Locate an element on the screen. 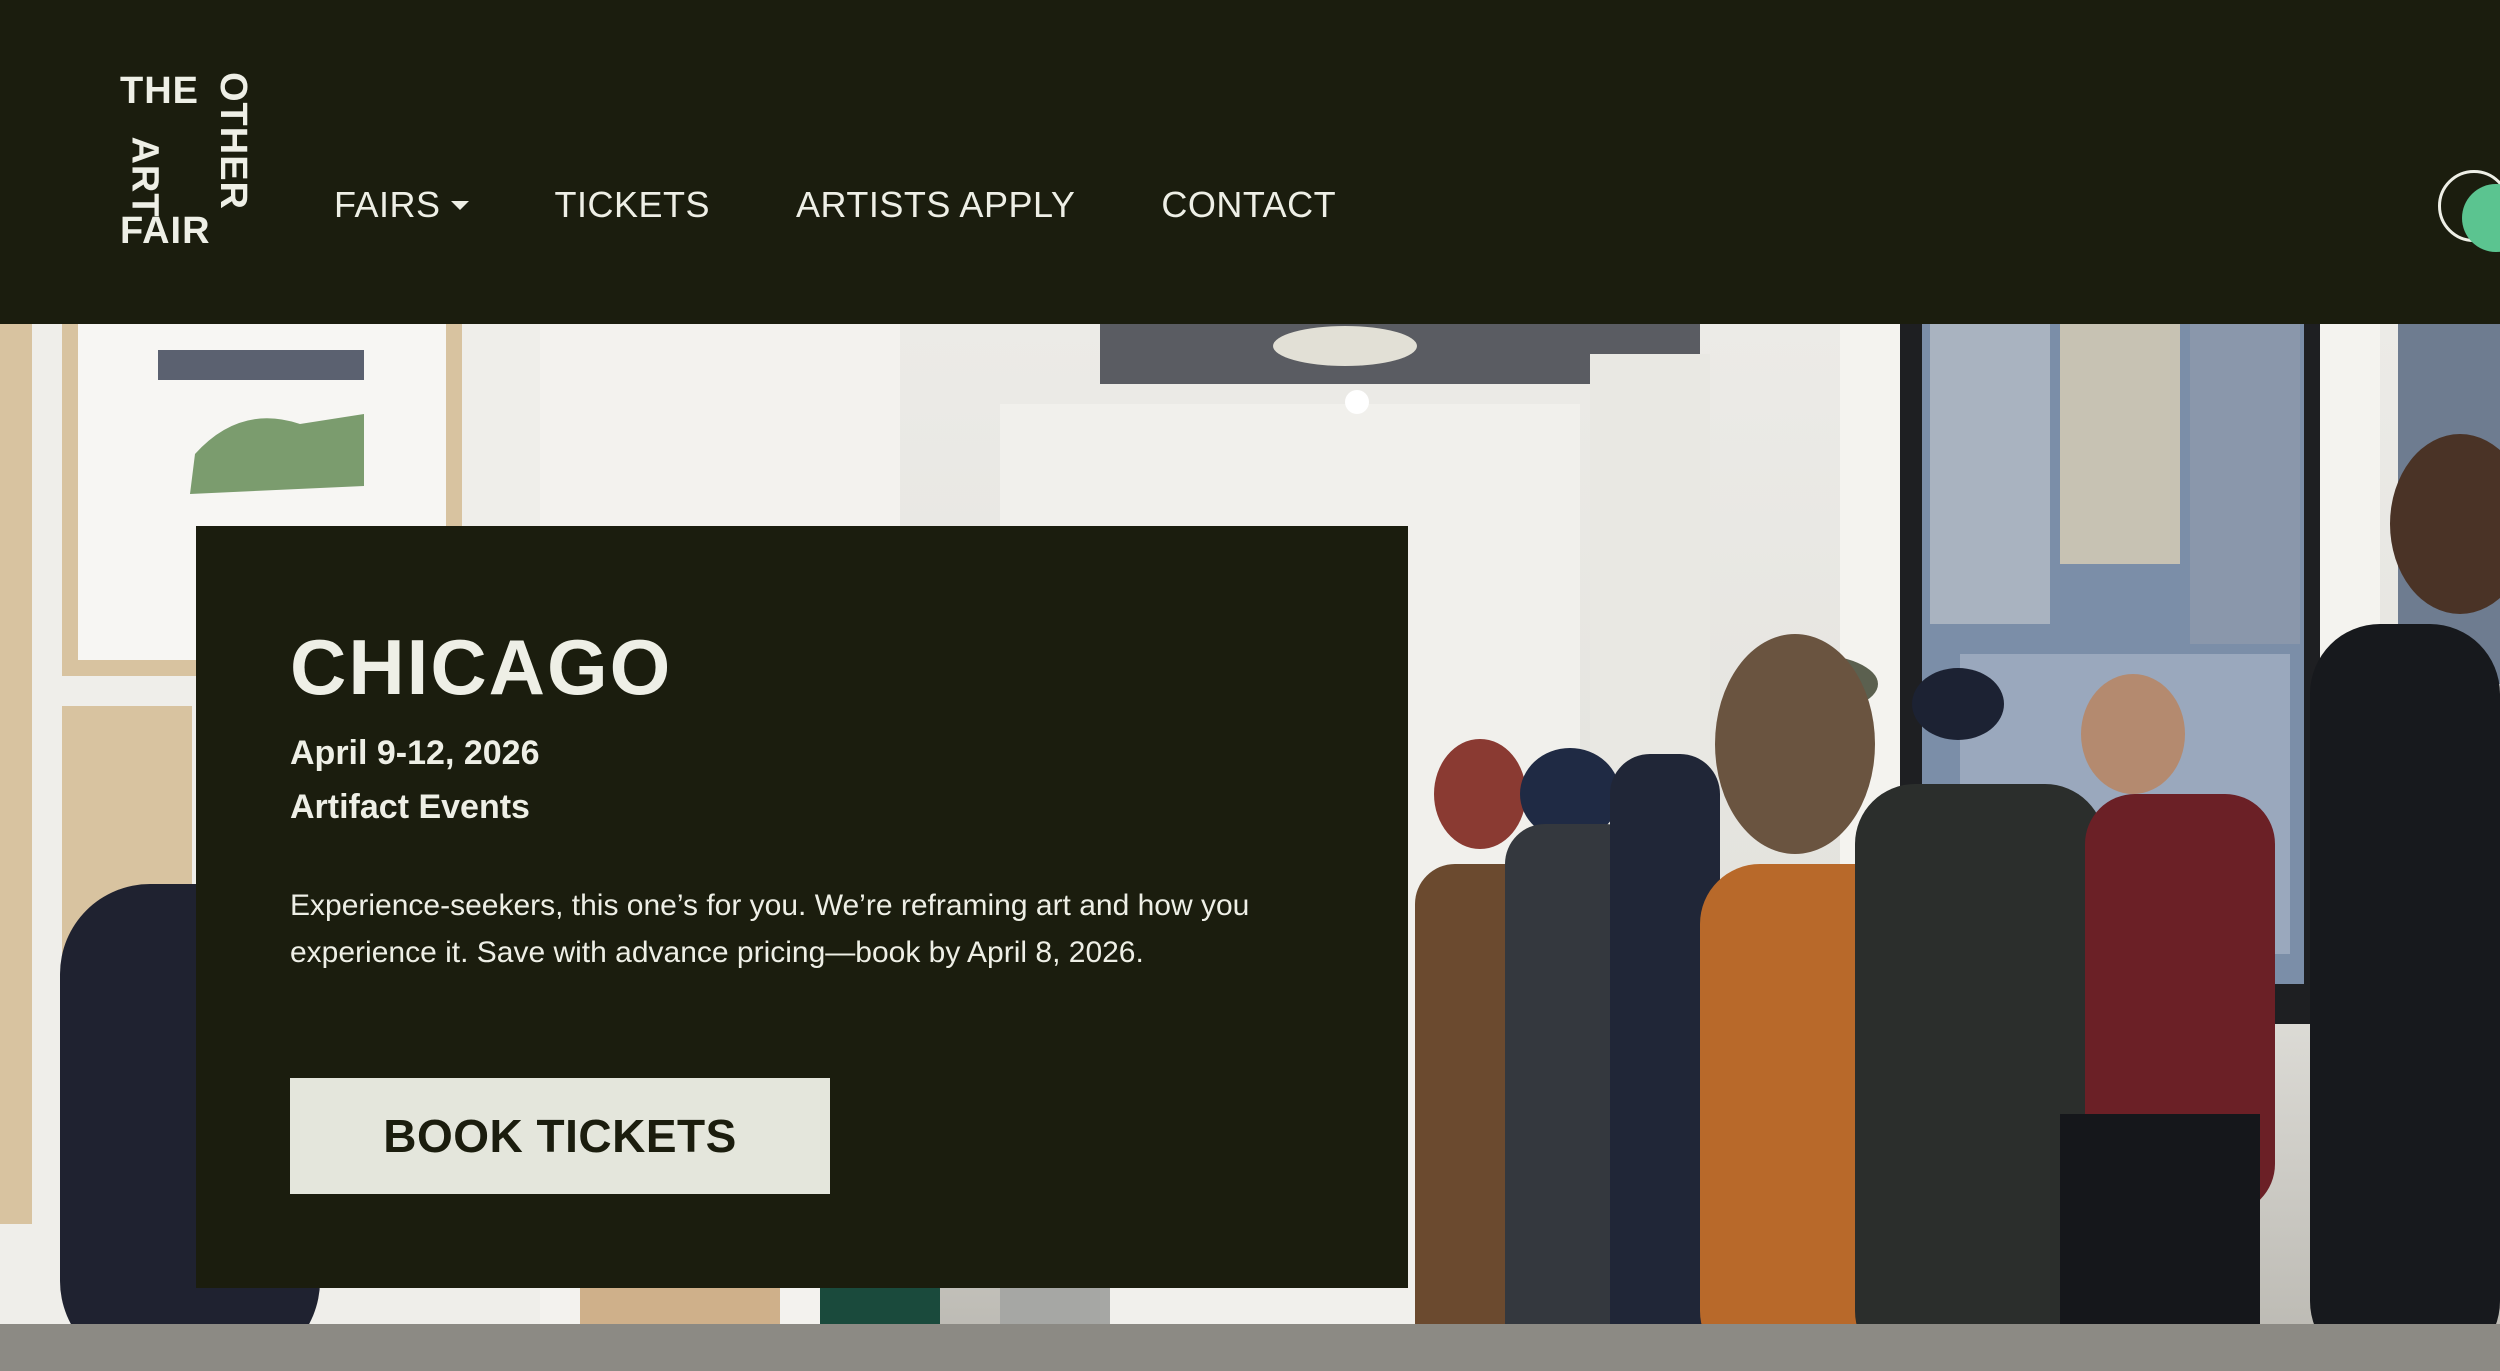 This screenshot has width=2500, height=1371. nav-fairs: FAIRS is located at coordinates (401, 205).